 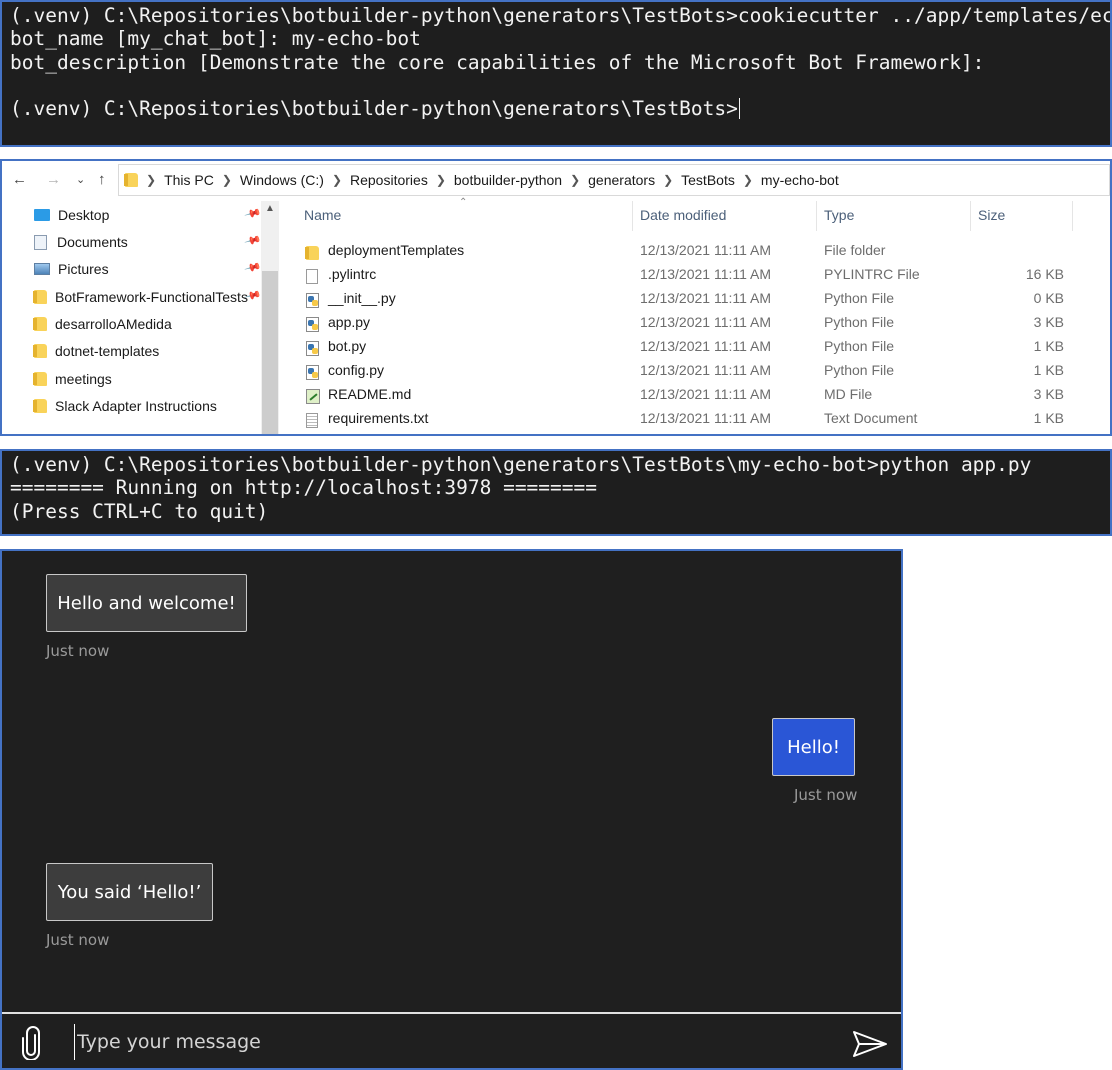 I want to click on file-name: config.py, so click(x=356, y=370).